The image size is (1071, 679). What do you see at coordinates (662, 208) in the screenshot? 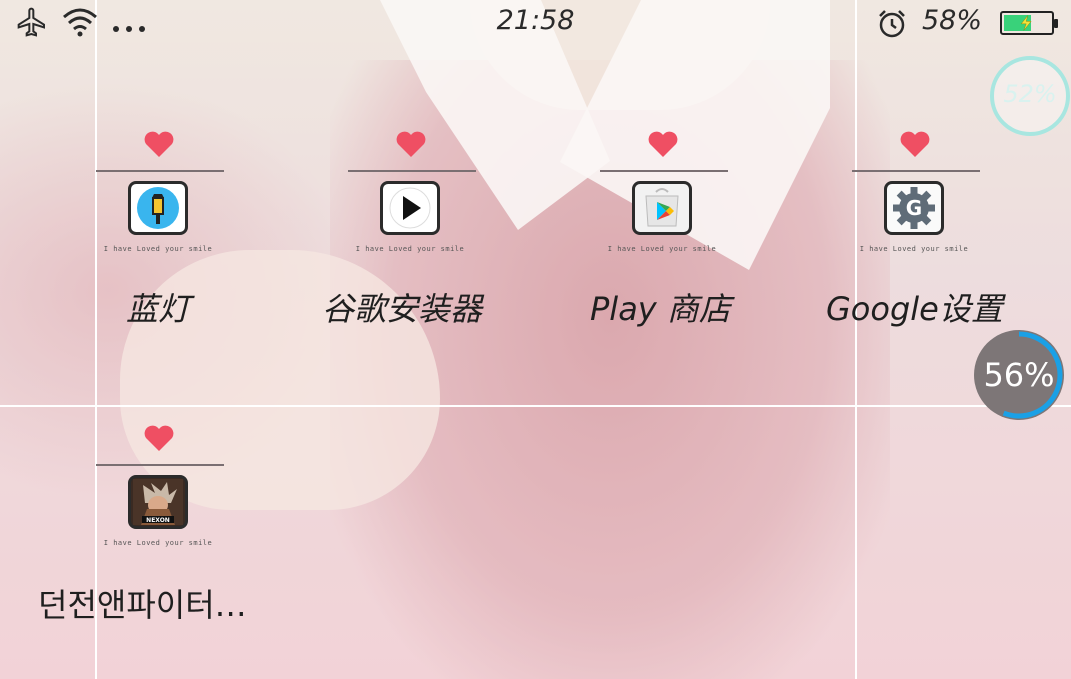
I see `play-store-icon` at bounding box center [662, 208].